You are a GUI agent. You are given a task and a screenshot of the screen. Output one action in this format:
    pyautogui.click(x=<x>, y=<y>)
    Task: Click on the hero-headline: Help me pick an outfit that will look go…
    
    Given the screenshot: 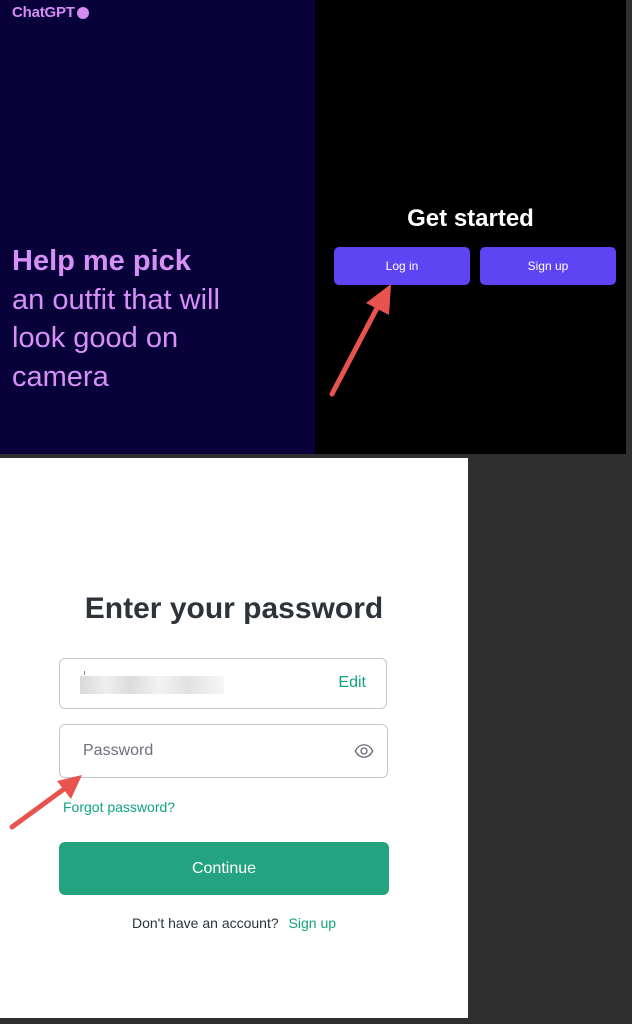 What is the action you would take?
    pyautogui.click(x=116, y=319)
    